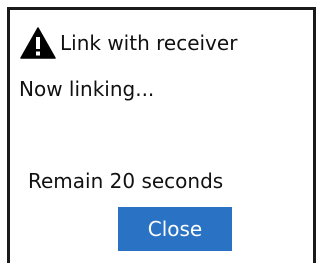  Describe the element at coordinates (149, 43) in the screenshot. I see `dialog-title: Link with receiver` at that location.